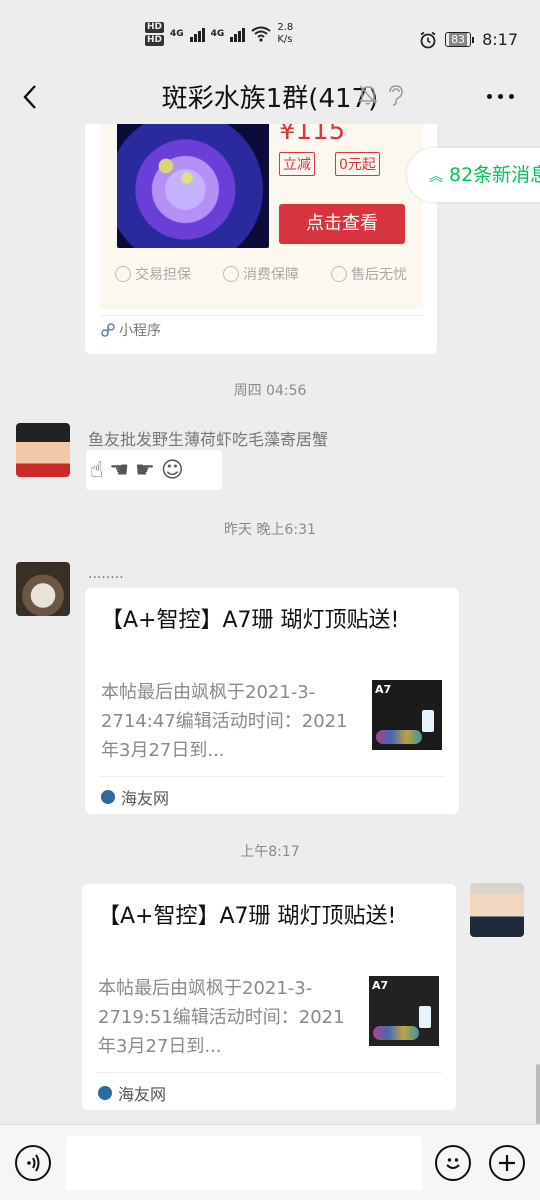 The width and height of the screenshot is (540, 1200). Describe the element at coordinates (436, 177) in the screenshot. I see `double-chevron-up-icon: ︽` at that location.